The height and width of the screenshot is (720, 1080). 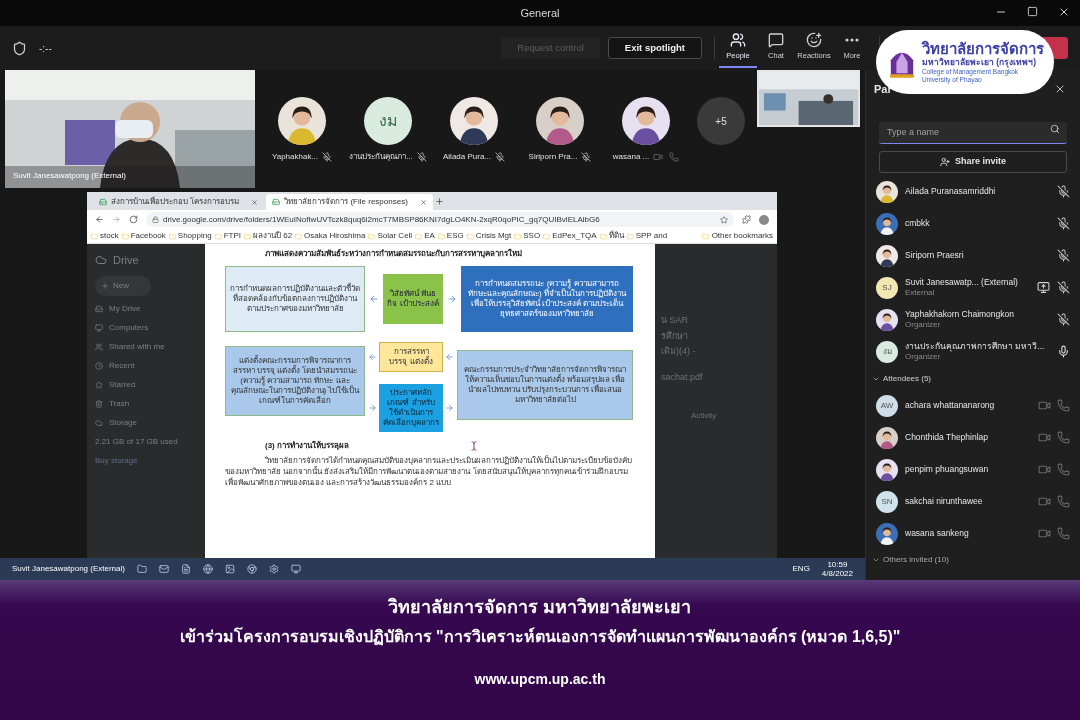 I want to click on participant-name: Siriporn Praesri, so click(x=935, y=255).